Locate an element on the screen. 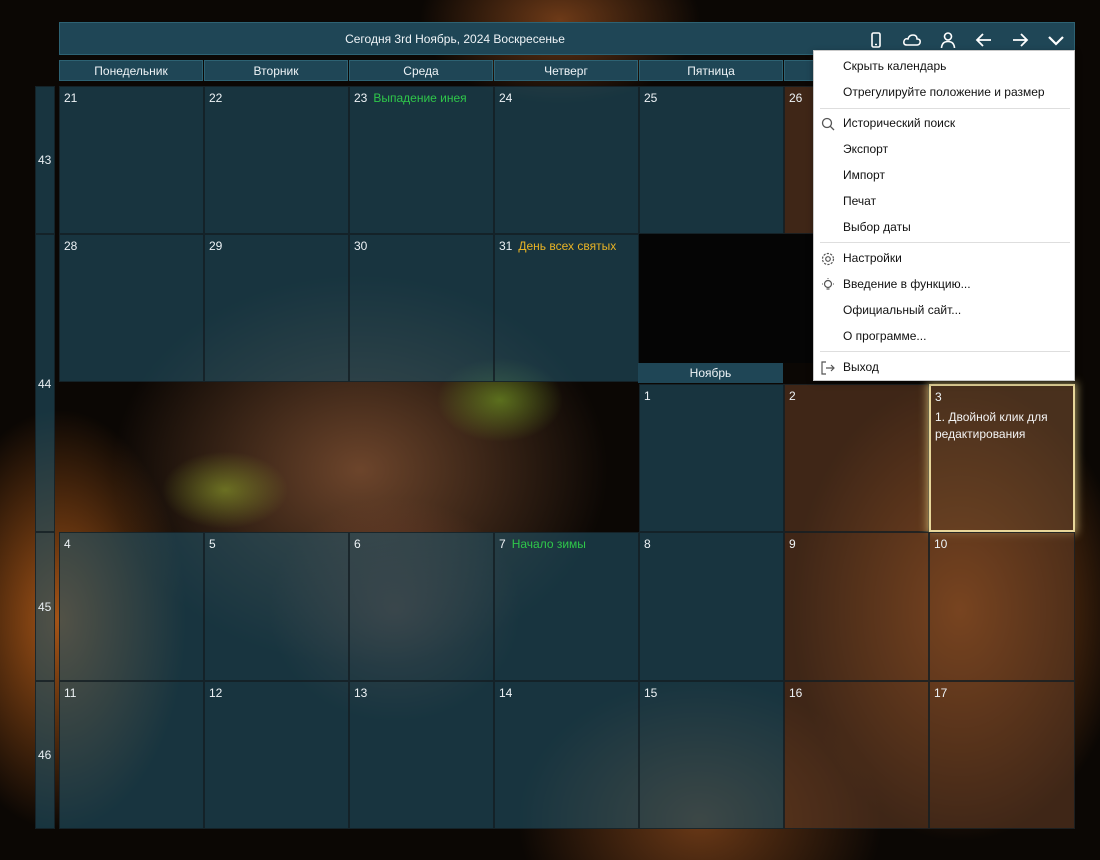 This screenshot has width=1100, height=860. day-cell: 30 is located at coordinates (421, 308).